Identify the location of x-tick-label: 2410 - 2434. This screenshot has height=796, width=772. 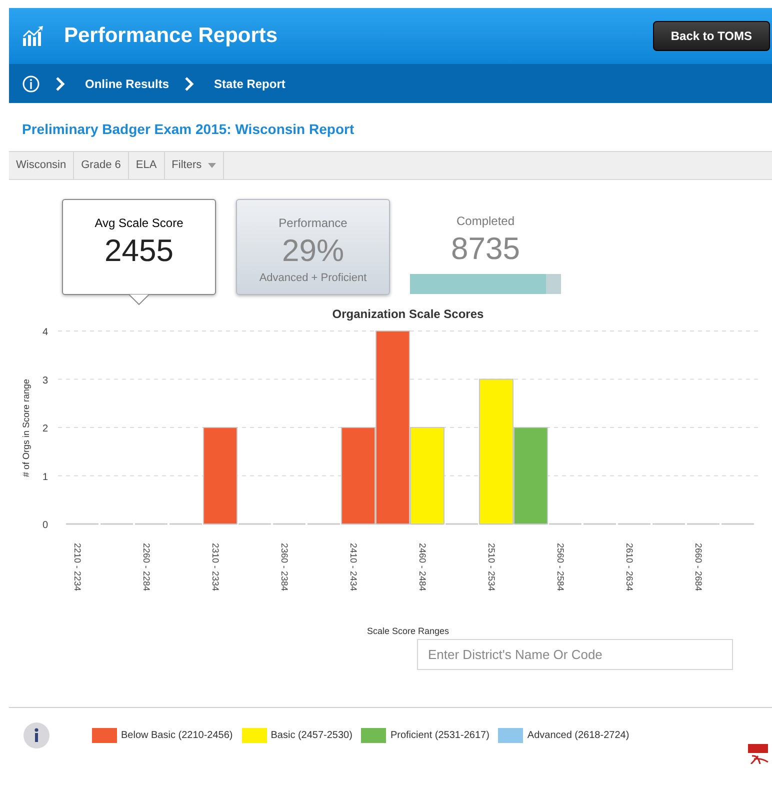
(353, 567).